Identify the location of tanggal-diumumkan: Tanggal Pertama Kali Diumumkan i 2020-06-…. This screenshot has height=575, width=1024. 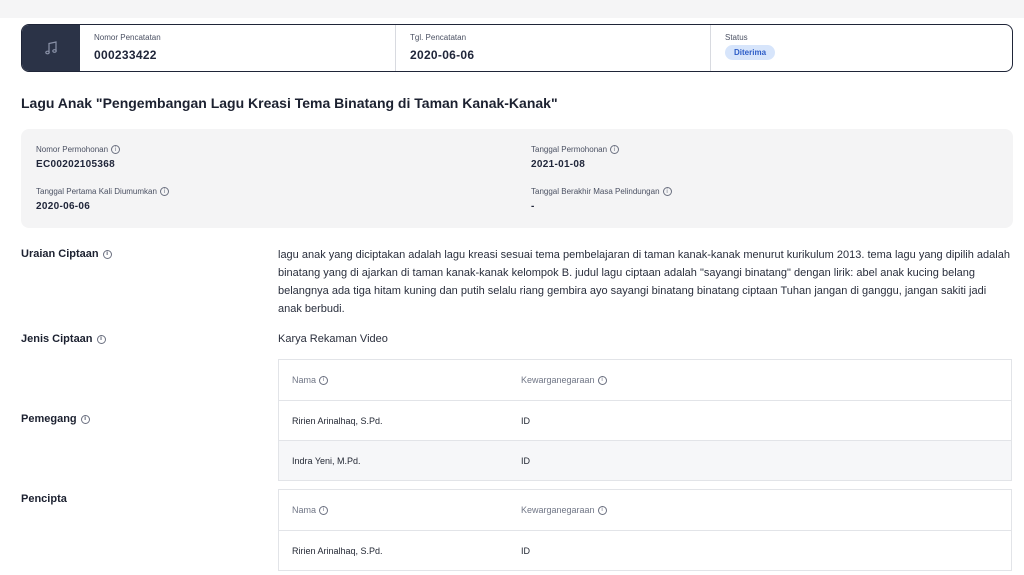
(102, 199).